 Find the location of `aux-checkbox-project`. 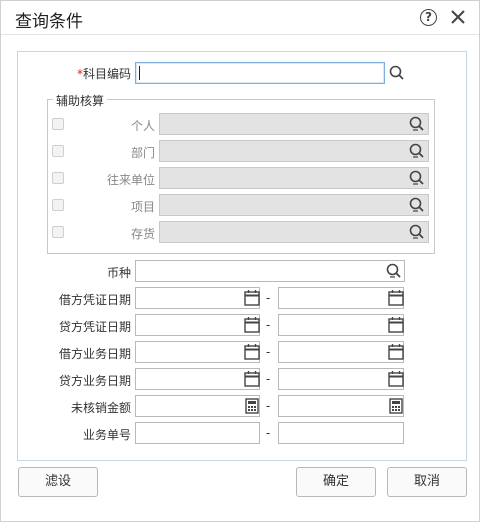

aux-checkbox-project is located at coordinates (58, 205).